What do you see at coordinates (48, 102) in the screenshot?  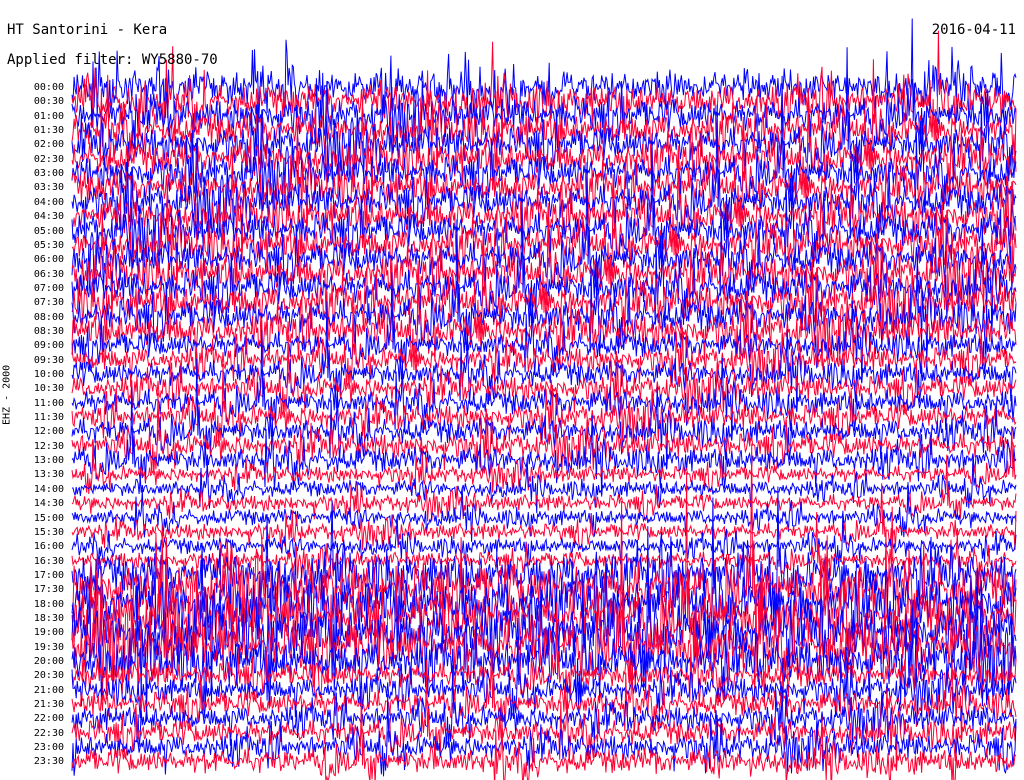 I see `hour-label: 00:30` at bounding box center [48, 102].